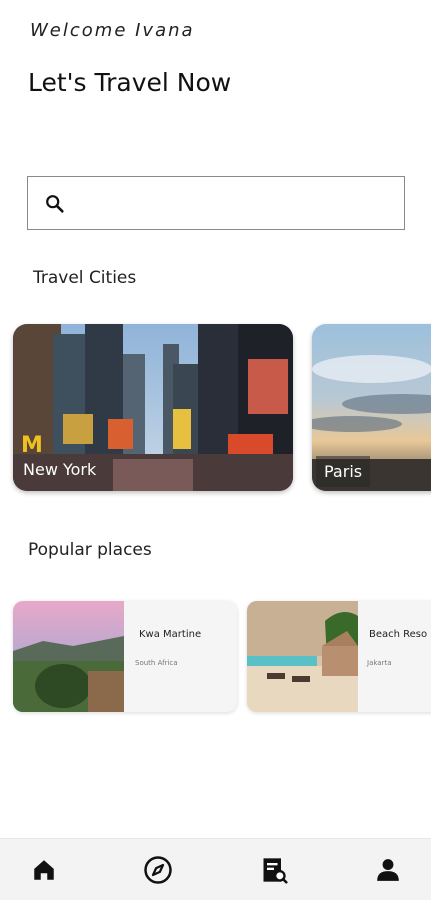 This screenshot has width=431, height=900. What do you see at coordinates (371, 407) in the screenshot?
I see `city-card-paris: Paris` at bounding box center [371, 407].